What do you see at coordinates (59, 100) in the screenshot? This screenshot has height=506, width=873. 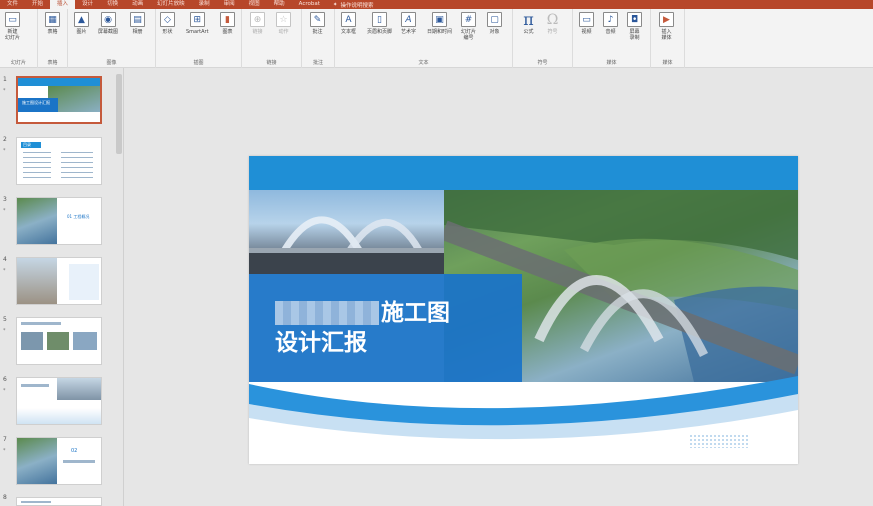 I see `slide-thumbnail-1: 施工图设计汇报` at bounding box center [59, 100].